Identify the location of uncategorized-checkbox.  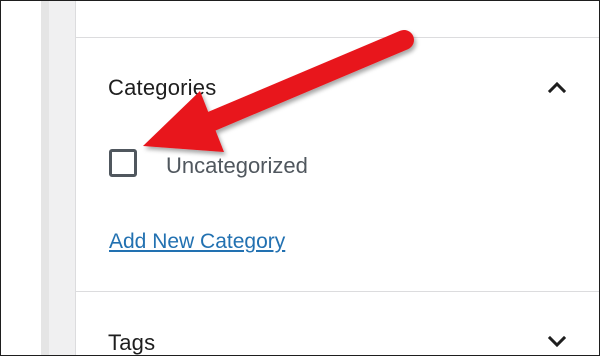
(123, 163).